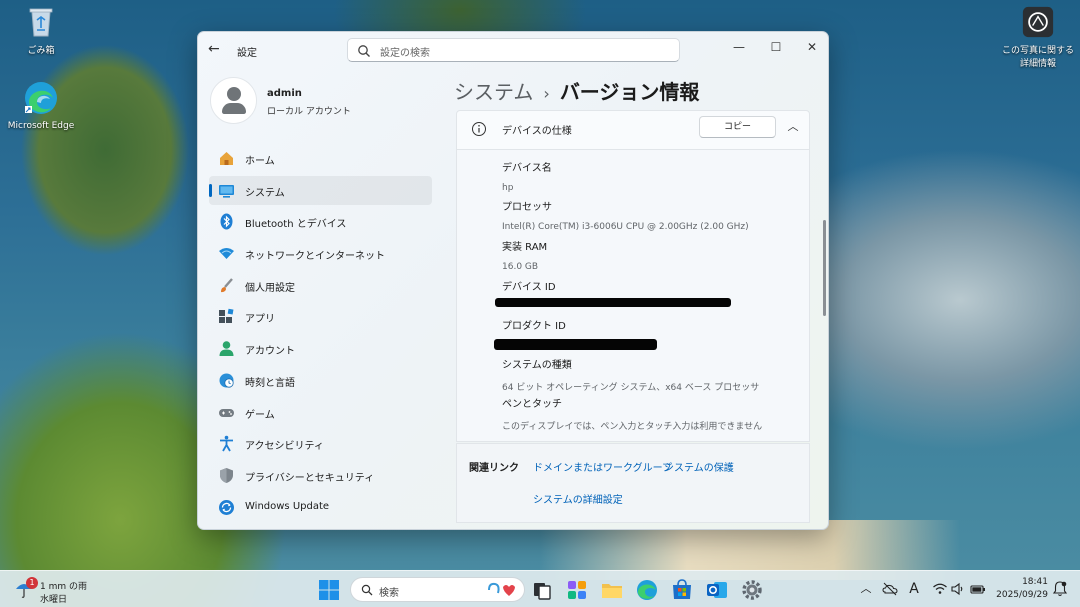 This screenshot has width=1080, height=607. Describe the element at coordinates (41, 22) in the screenshot. I see `recycle-bin-icon` at that location.